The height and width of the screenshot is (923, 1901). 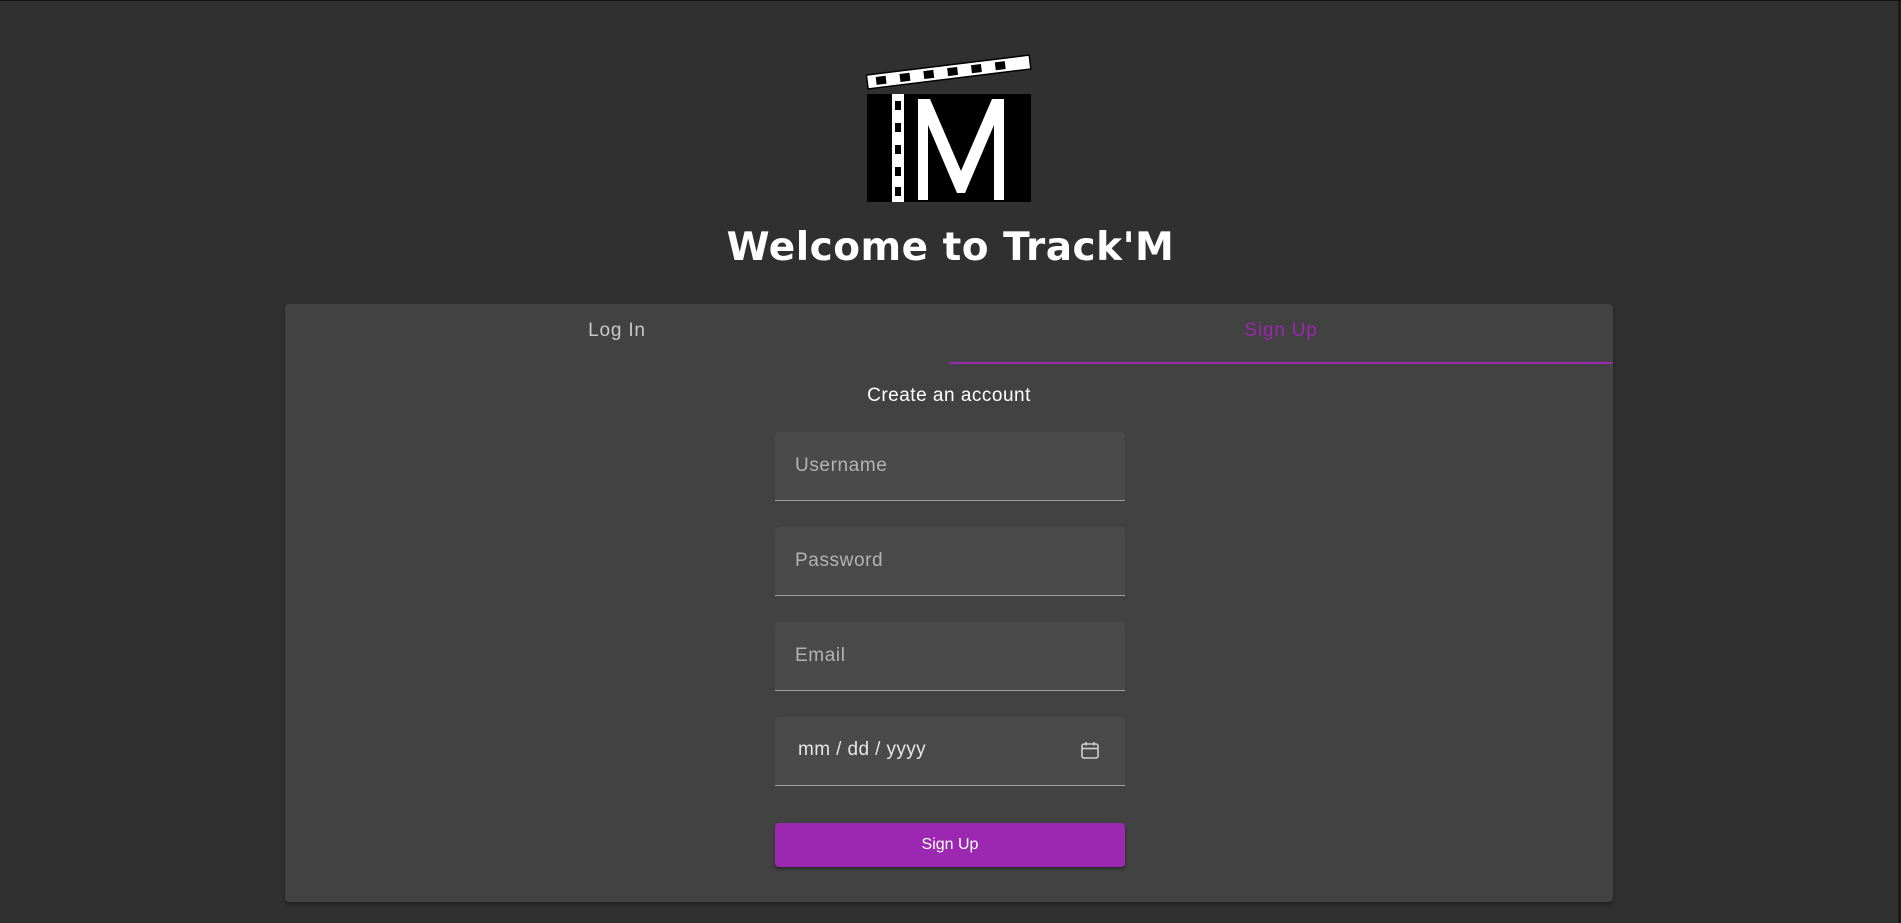 I want to click on page-title: Welcome to Track'M, so click(x=950, y=247).